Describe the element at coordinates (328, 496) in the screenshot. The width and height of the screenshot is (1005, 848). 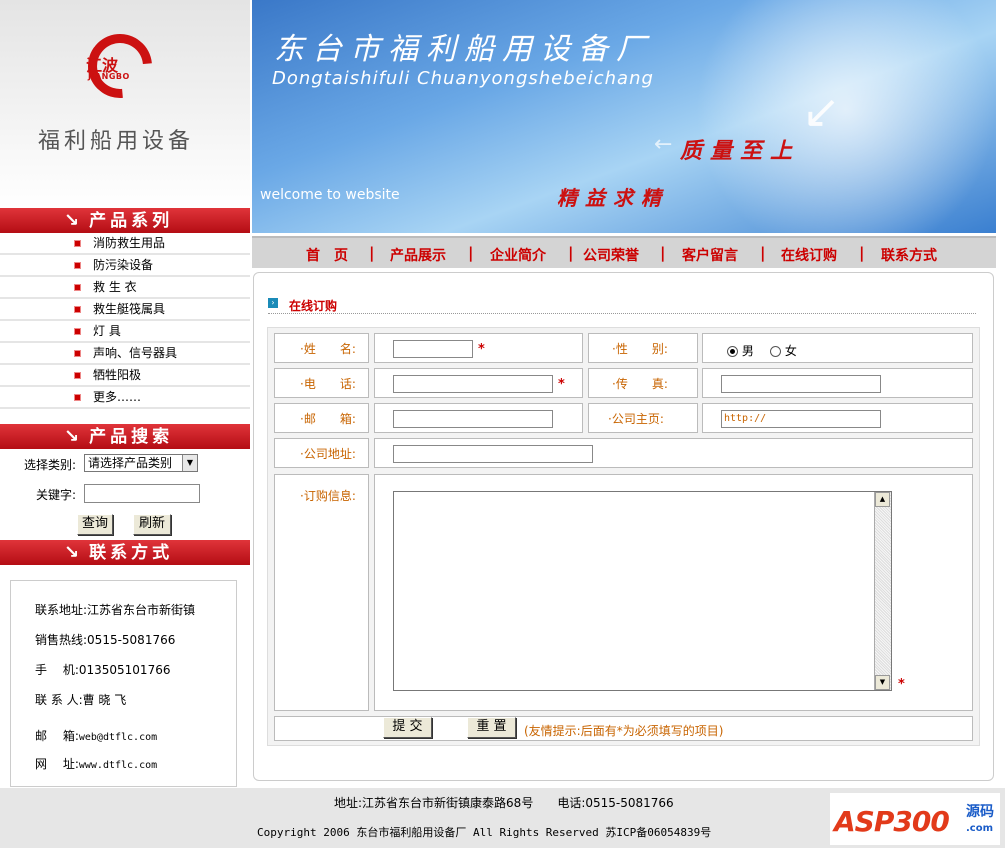
I see `order-info-label: ·订购信息:` at that location.